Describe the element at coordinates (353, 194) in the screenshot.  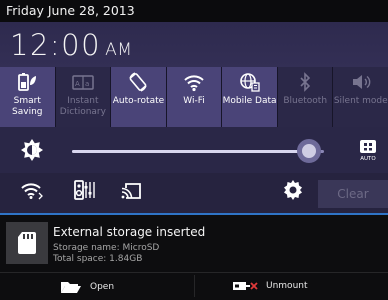
I see `clear-button: Clear` at that location.